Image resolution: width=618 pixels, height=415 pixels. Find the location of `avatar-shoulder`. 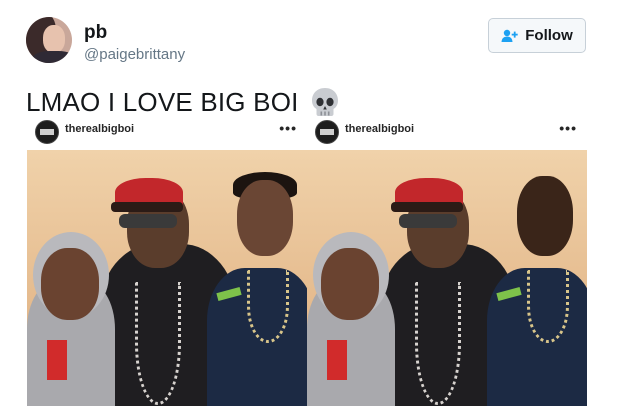

avatar-shoulder is located at coordinates (52, 57).